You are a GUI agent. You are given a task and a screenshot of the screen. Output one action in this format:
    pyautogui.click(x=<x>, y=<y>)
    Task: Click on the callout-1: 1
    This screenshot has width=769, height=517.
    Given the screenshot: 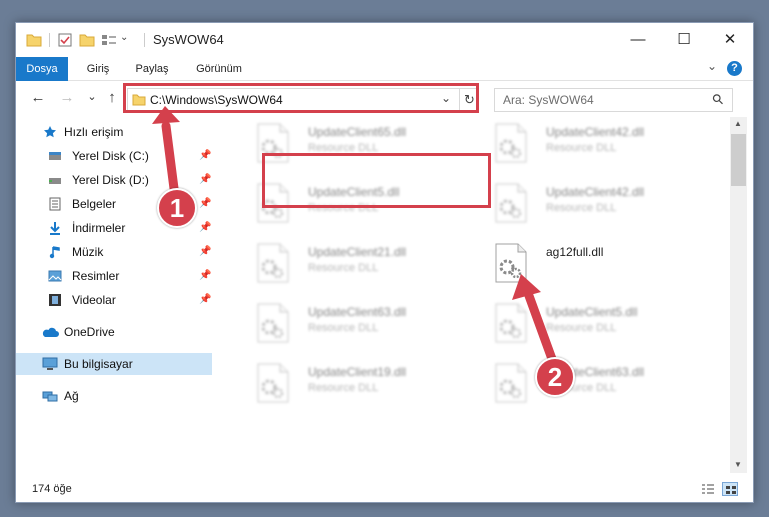 What is the action you would take?
    pyautogui.click(x=177, y=208)
    